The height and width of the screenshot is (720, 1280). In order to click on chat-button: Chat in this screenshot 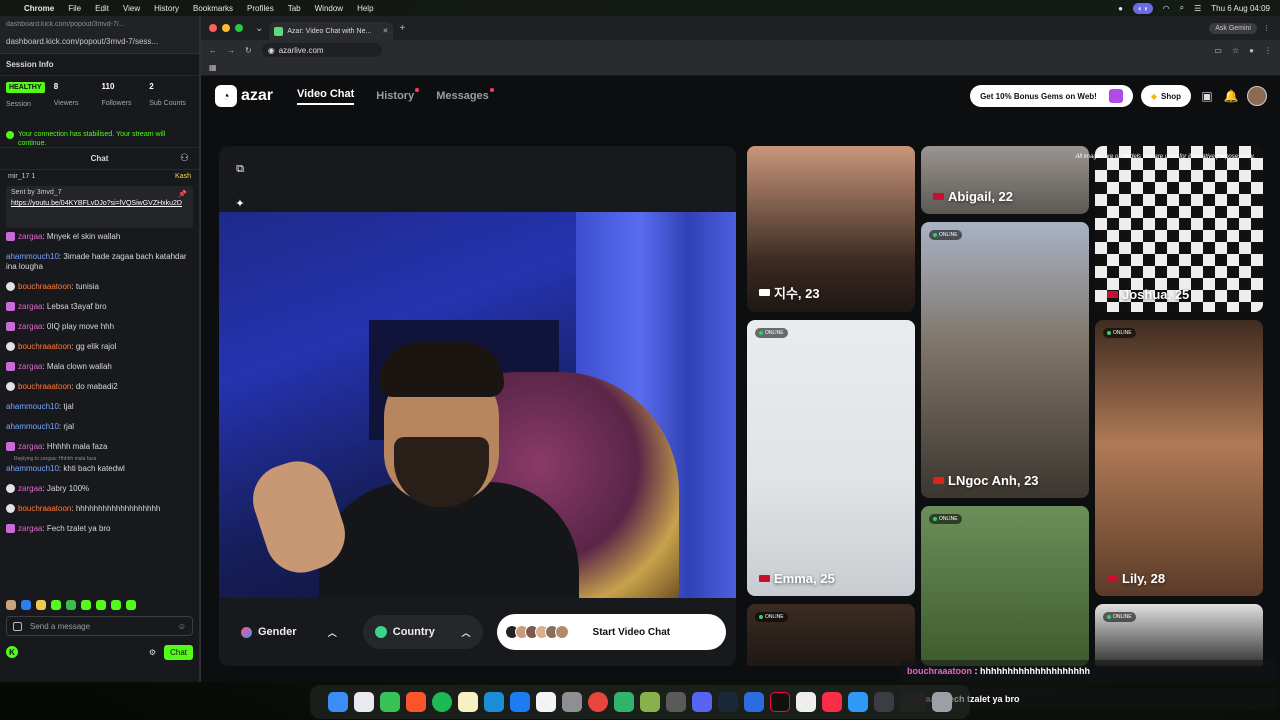, I will do `click(178, 652)`.